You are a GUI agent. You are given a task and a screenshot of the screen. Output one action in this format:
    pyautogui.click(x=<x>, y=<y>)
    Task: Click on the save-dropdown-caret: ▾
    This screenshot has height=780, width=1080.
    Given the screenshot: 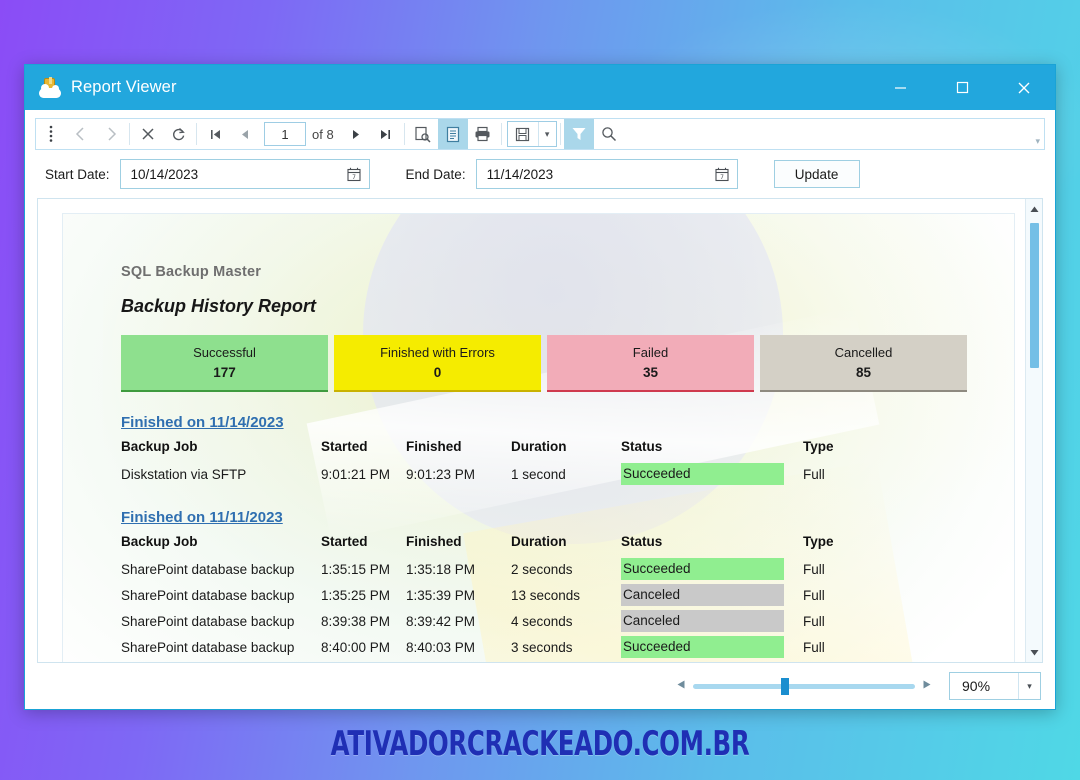 What is the action you would take?
    pyautogui.click(x=546, y=134)
    